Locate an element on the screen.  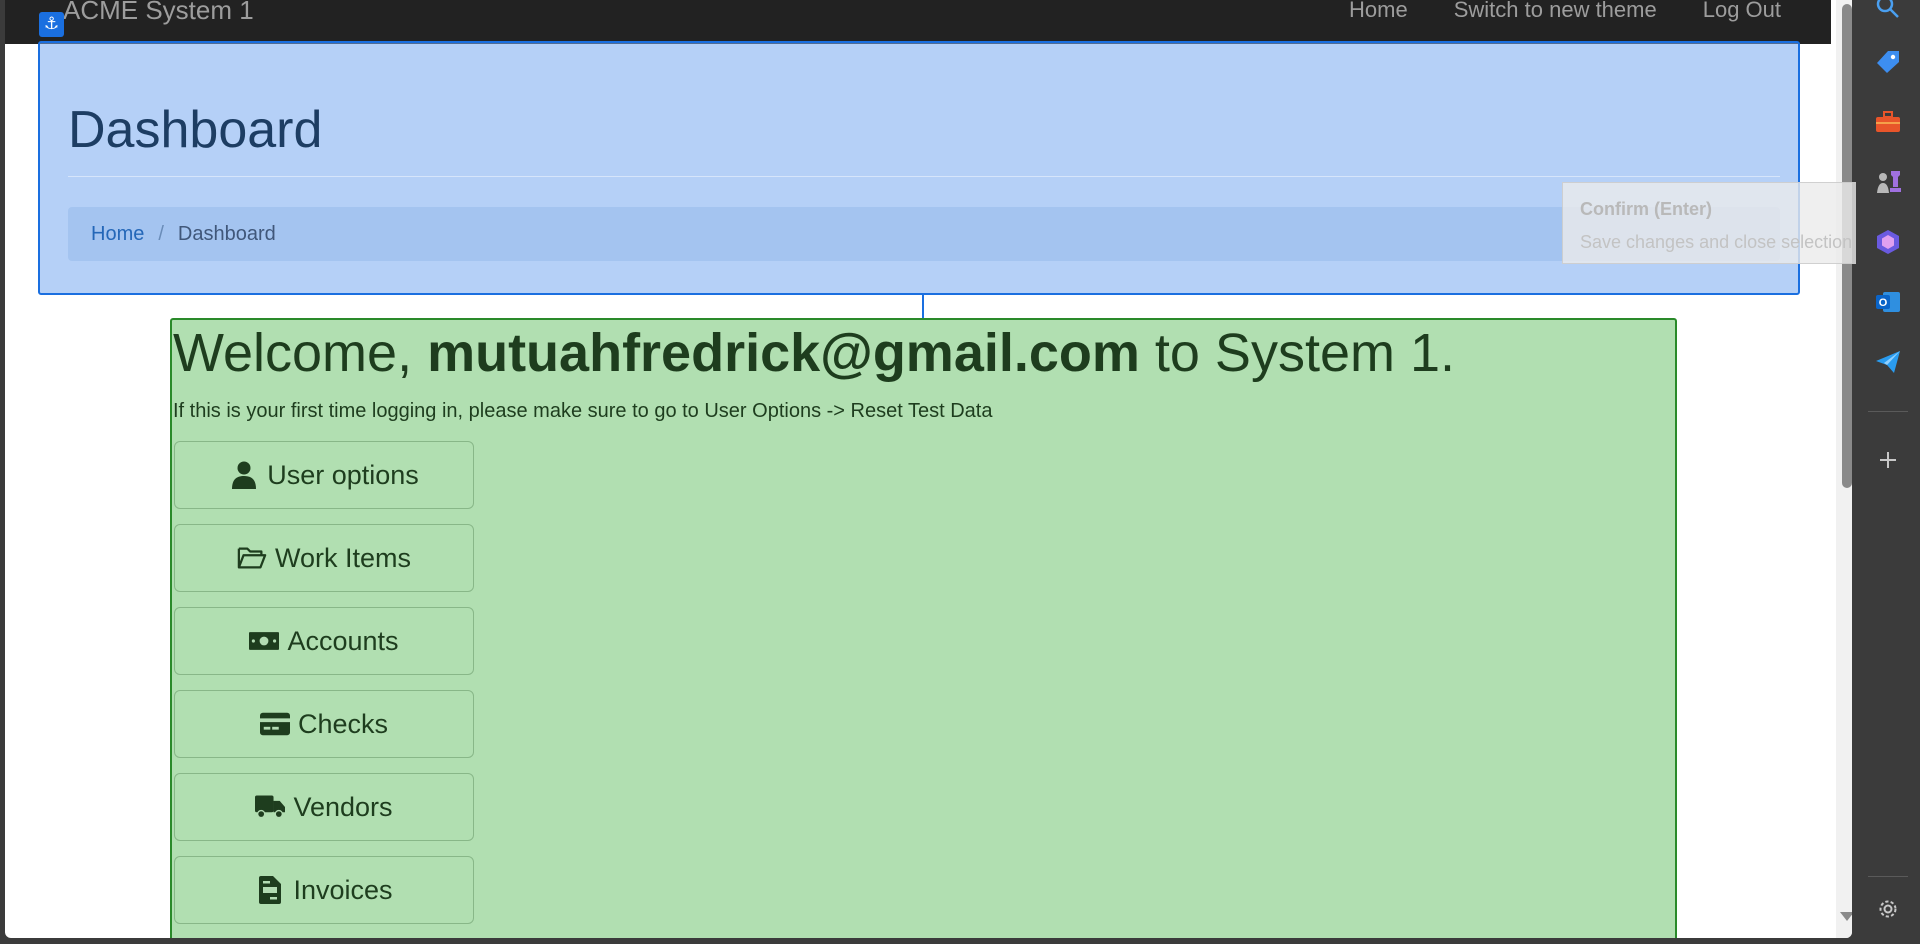
page-title: Dashboard is located at coordinates (195, 130).